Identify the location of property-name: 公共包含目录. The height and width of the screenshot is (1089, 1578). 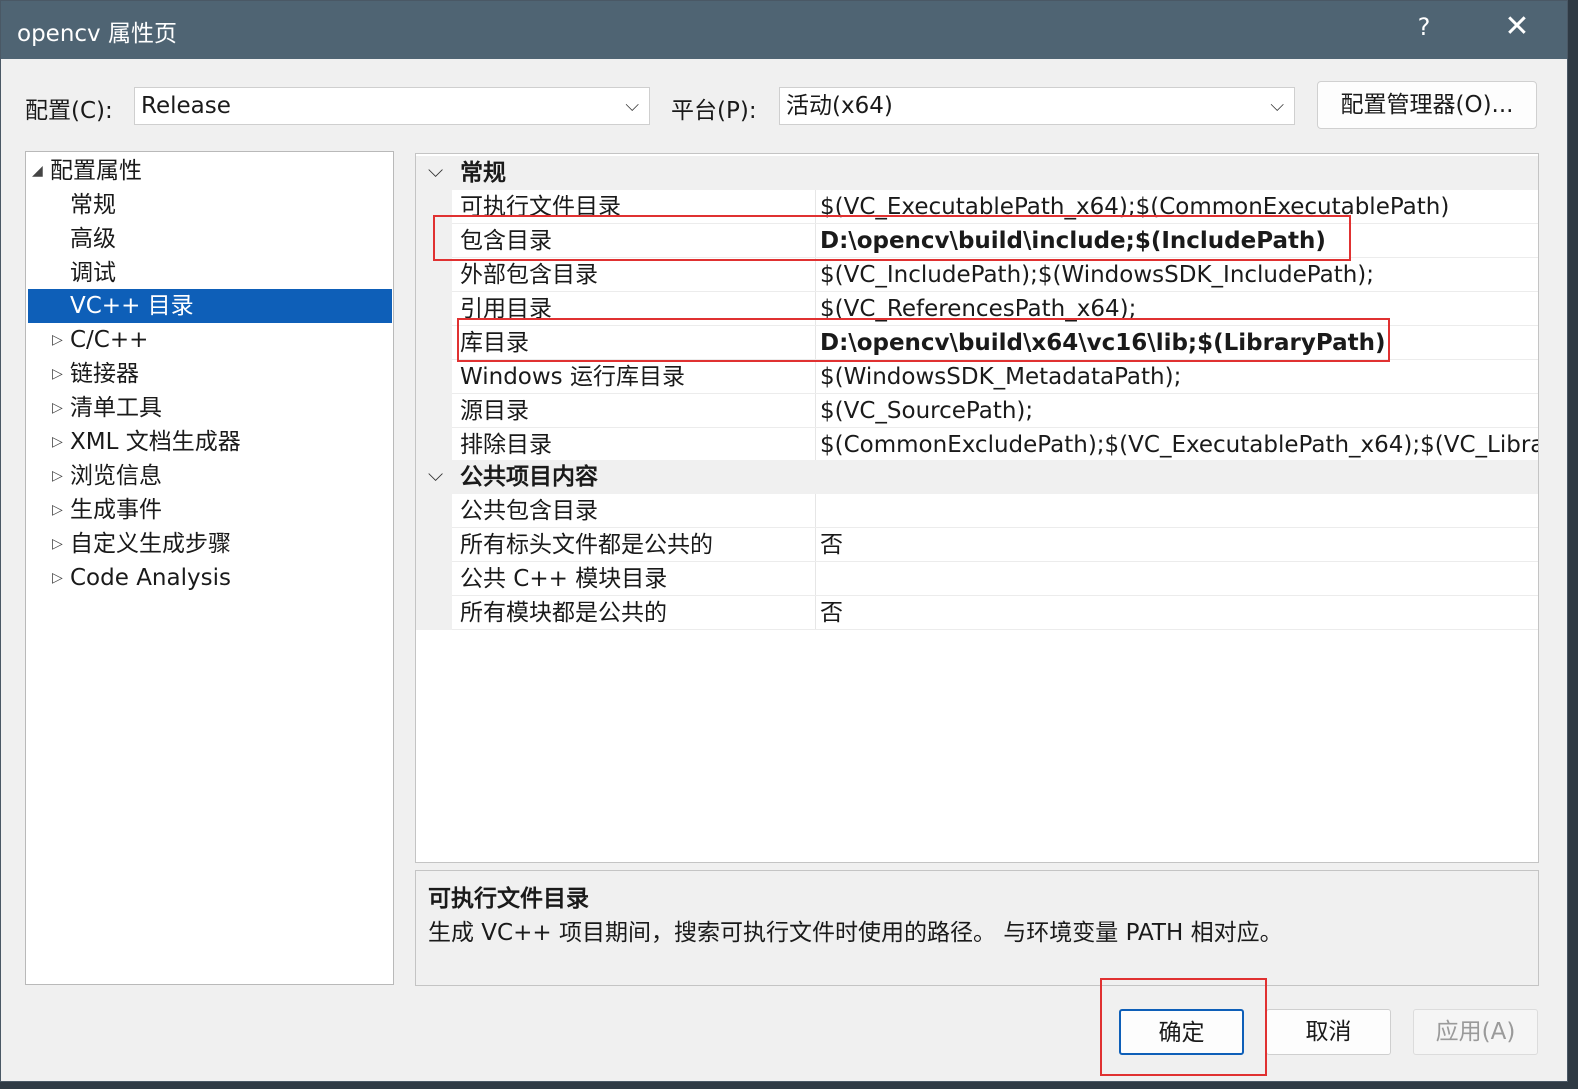
(529, 511).